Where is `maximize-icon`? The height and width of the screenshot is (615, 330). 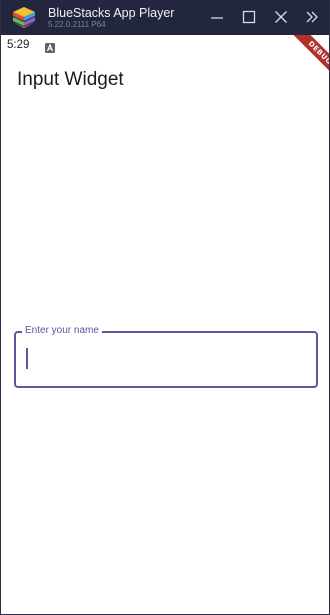
maximize-icon is located at coordinates (249, 17).